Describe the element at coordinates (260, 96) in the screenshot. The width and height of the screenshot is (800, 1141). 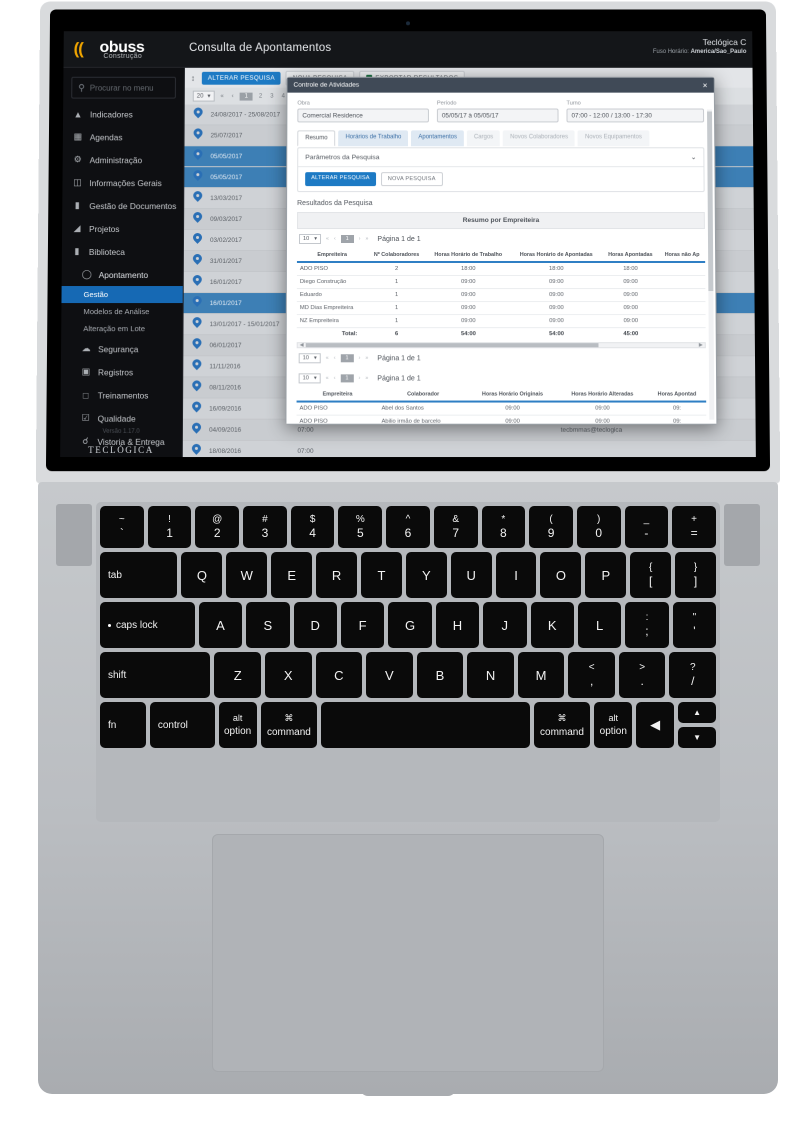
I see `page-button-2: 2` at that location.